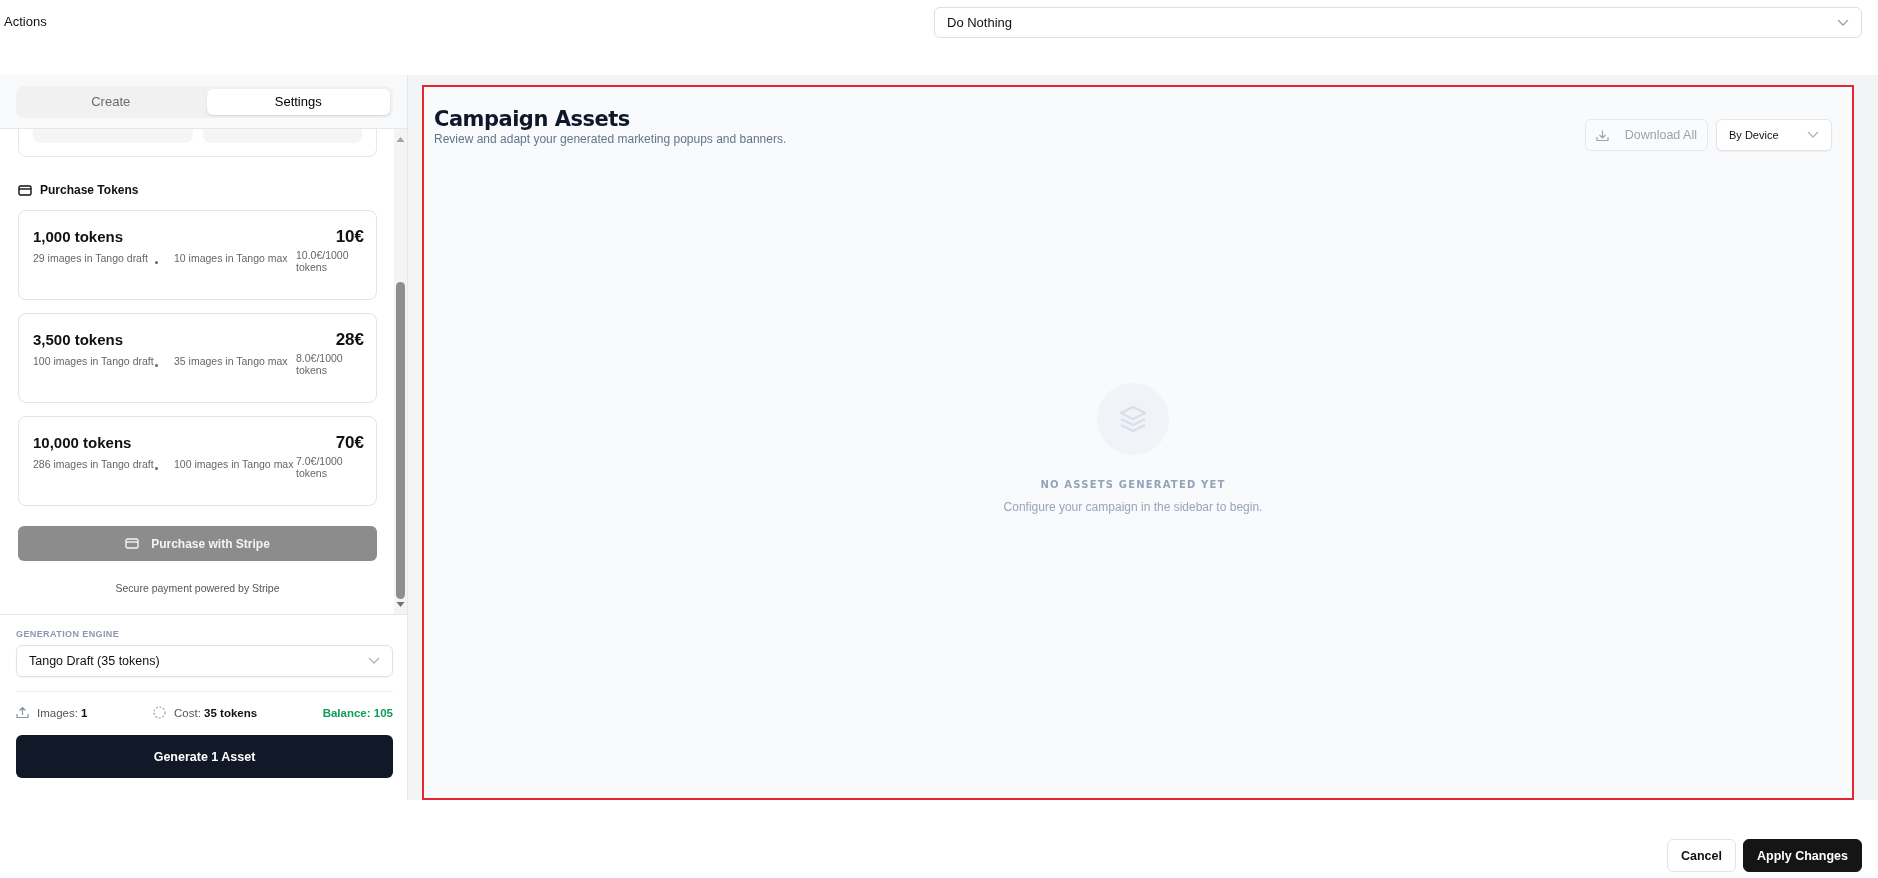 Image resolution: width=1878 pixels, height=878 pixels. What do you see at coordinates (62, 712) in the screenshot?
I see `images-count: Images: 1` at bounding box center [62, 712].